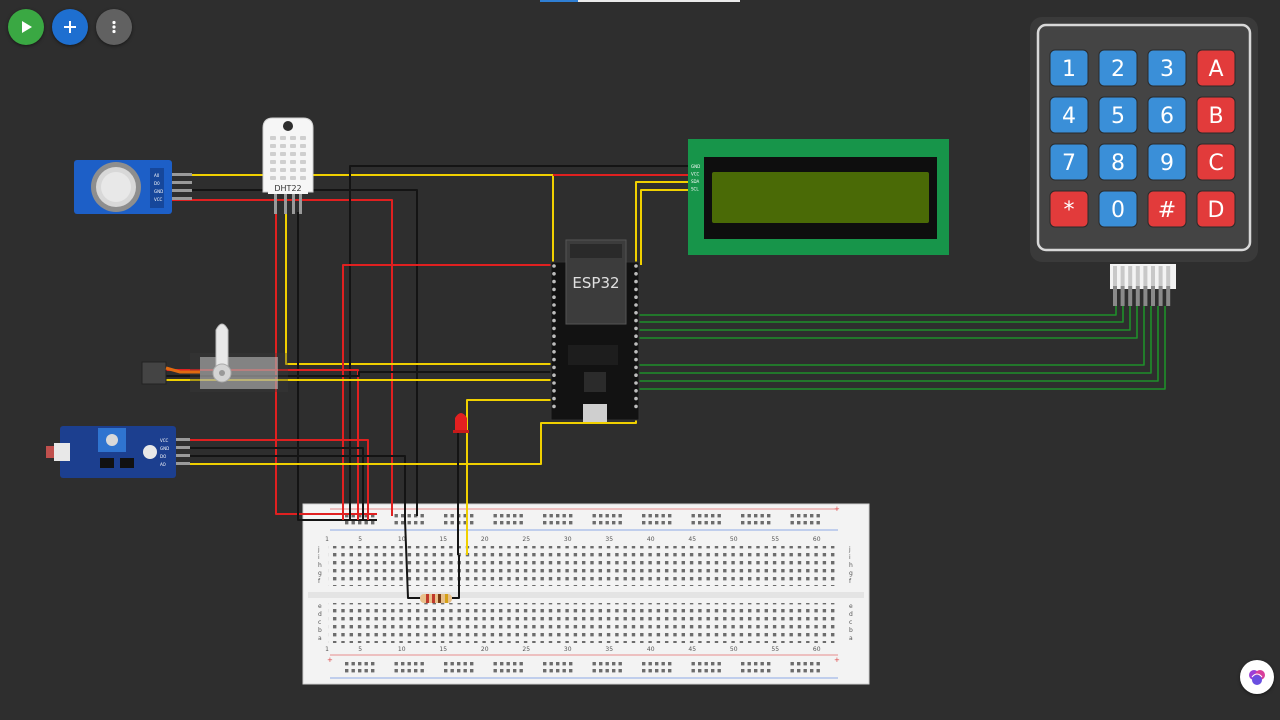 This screenshot has width=1280, height=720. What do you see at coordinates (851, 630) in the screenshot?
I see `row-letter: b` at bounding box center [851, 630].